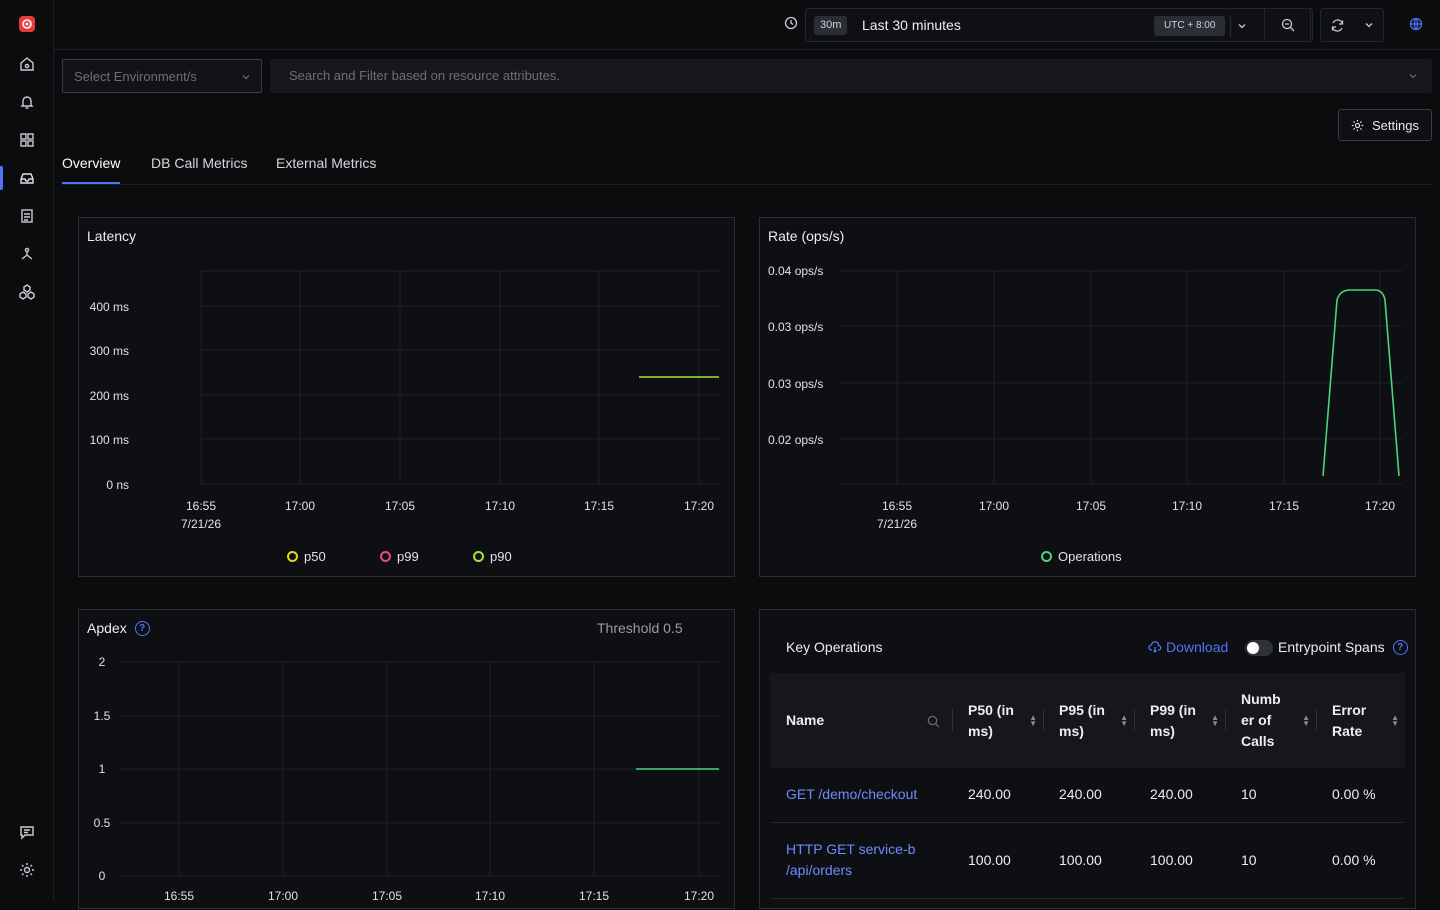  I want to click on y-tick-label: 0.03 ops/s, so click(795, 327).